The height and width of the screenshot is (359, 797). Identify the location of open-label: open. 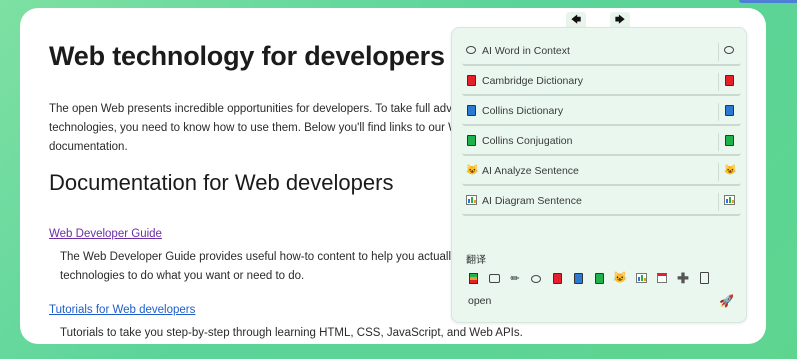
(479, 301).